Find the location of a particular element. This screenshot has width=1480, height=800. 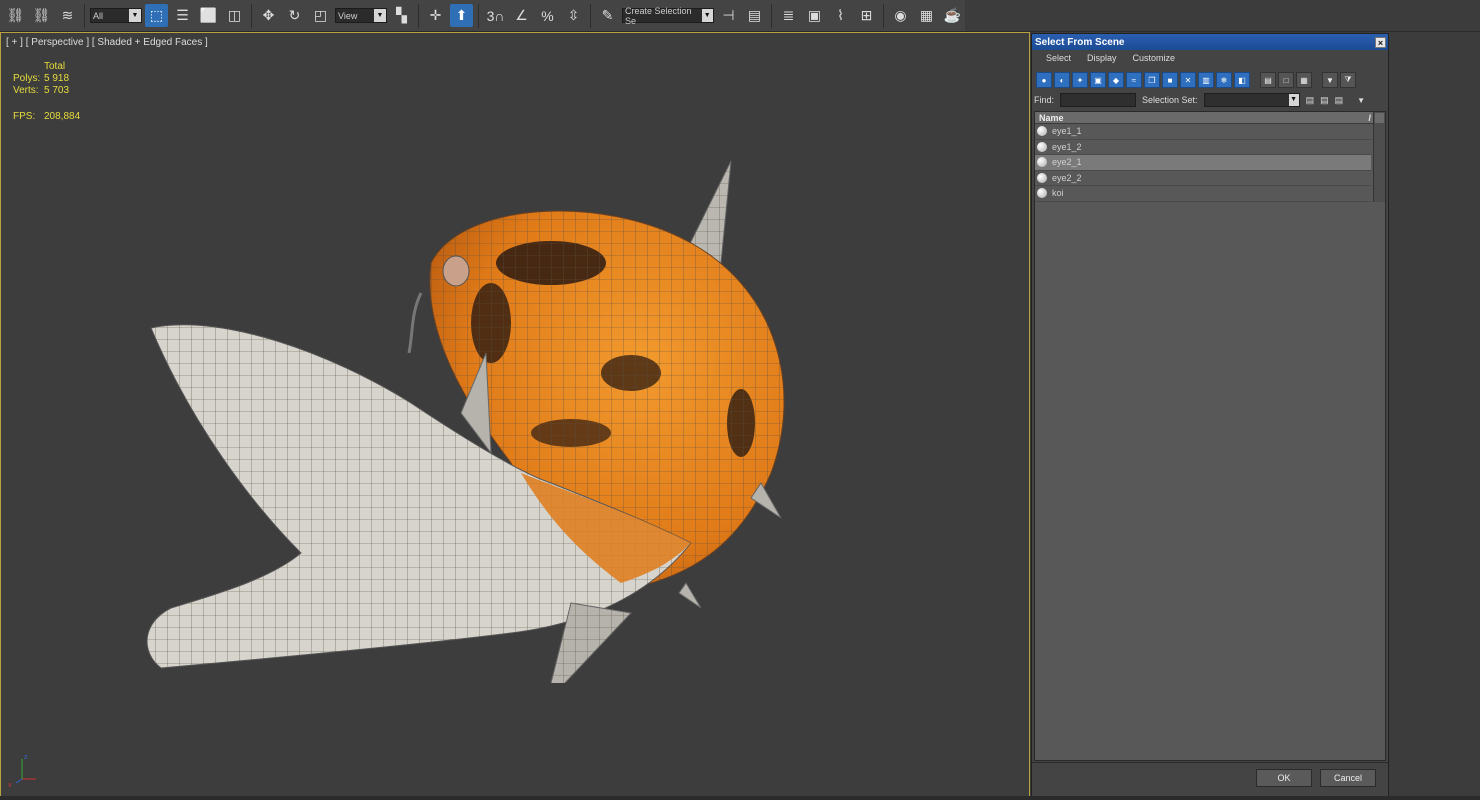

filter-options-icon: ⧩ is located at coordinates (1348, 80).